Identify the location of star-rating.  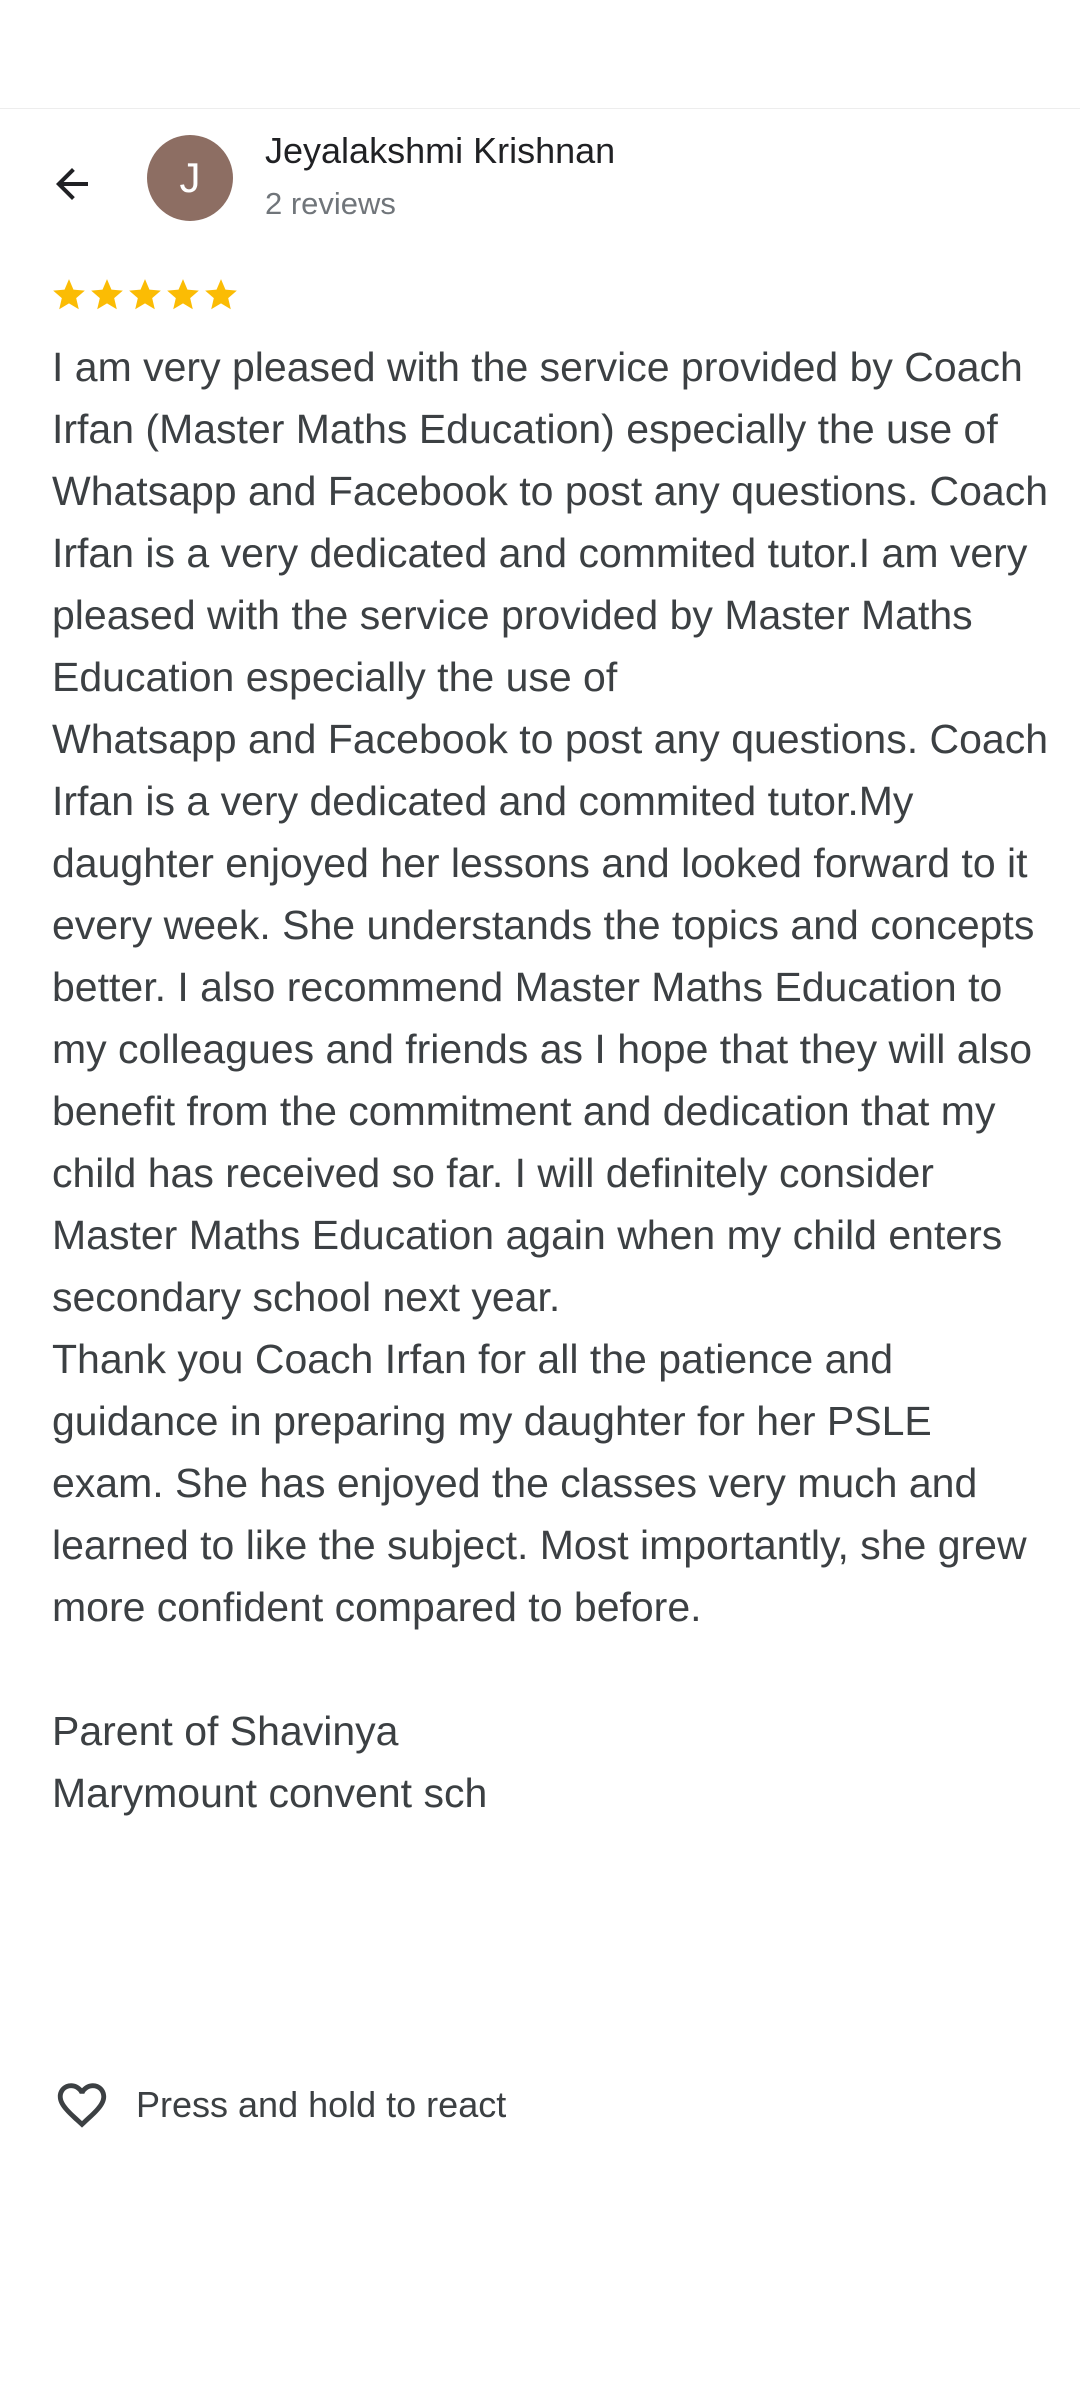
(145, 298).